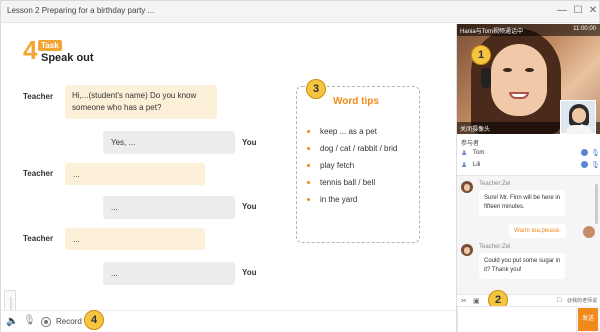  What do you see at coordinates (50, 45) in the screenshot?
I see `task-tag: Task` at bounding box center [50, 45].